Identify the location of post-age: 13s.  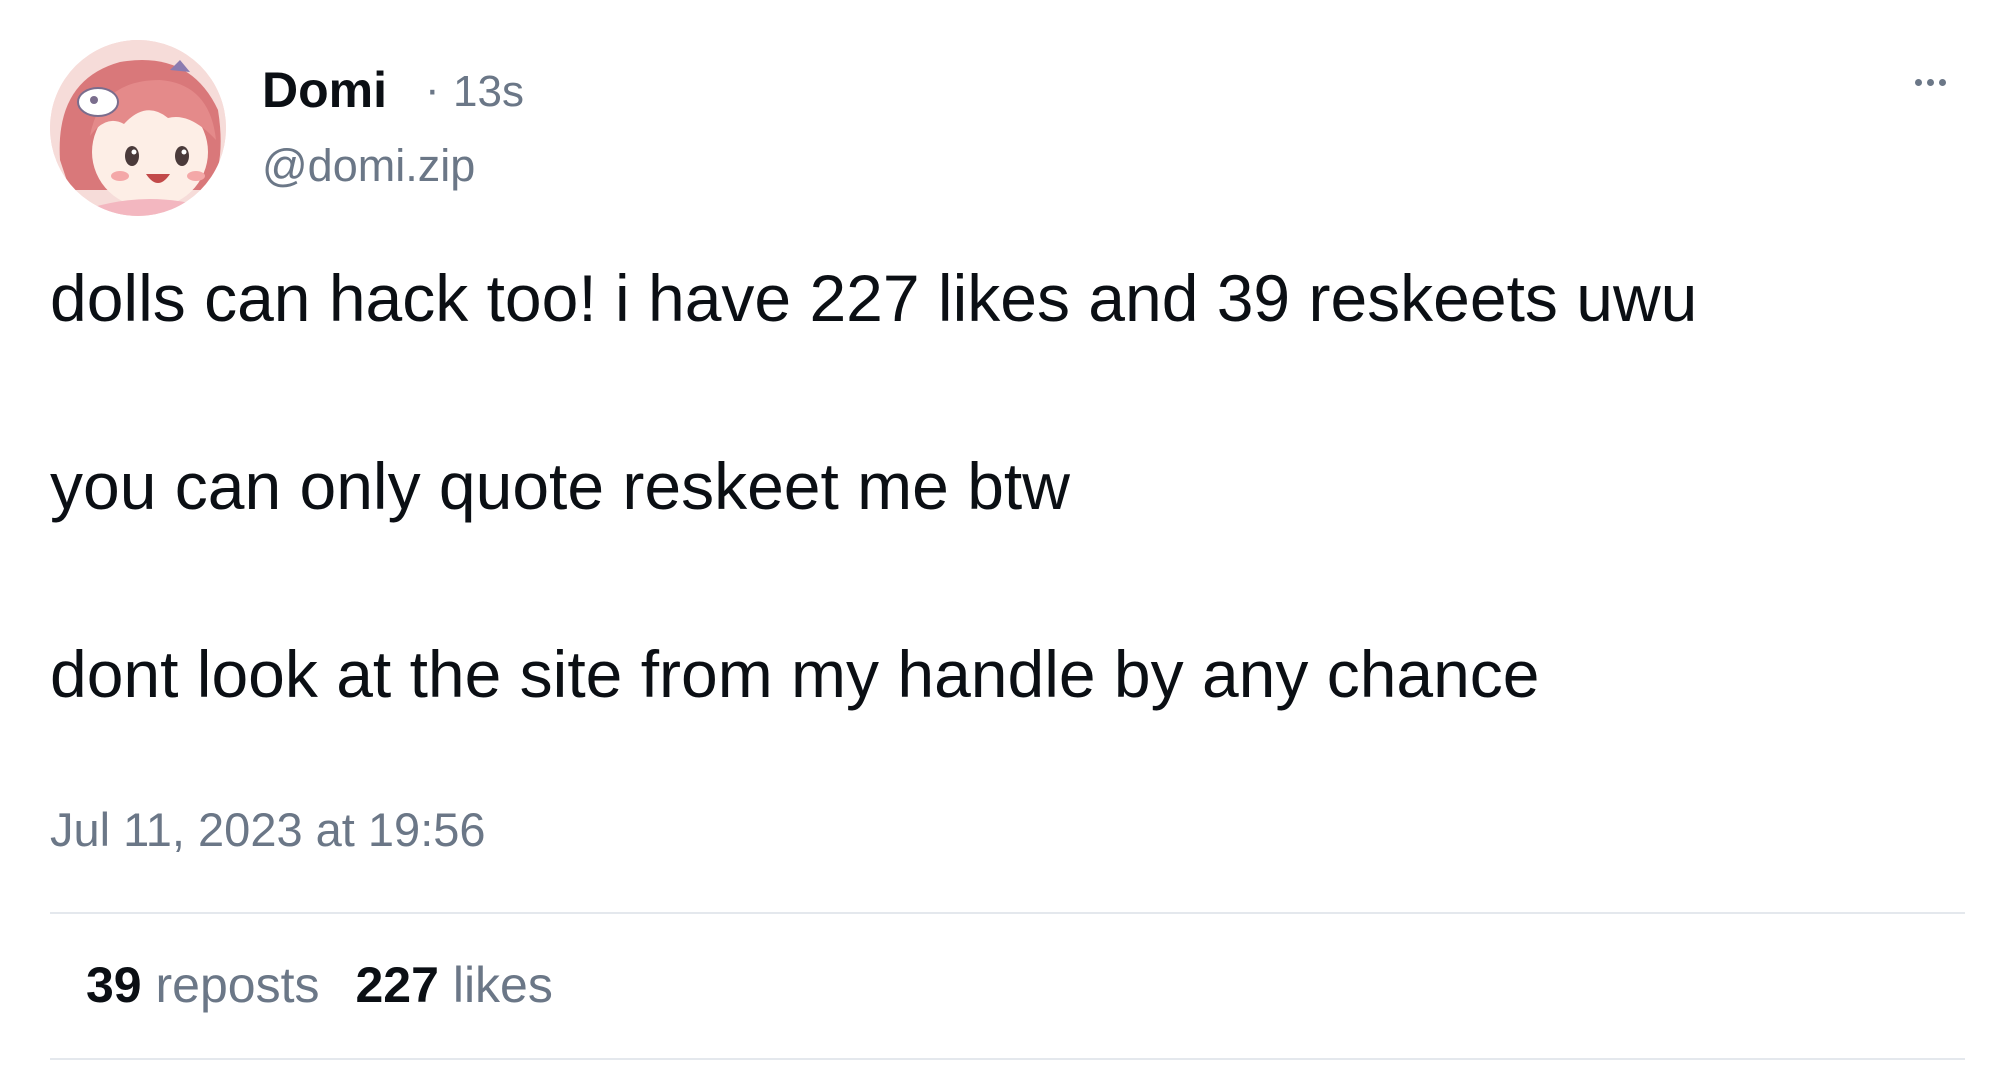
(488, 92).